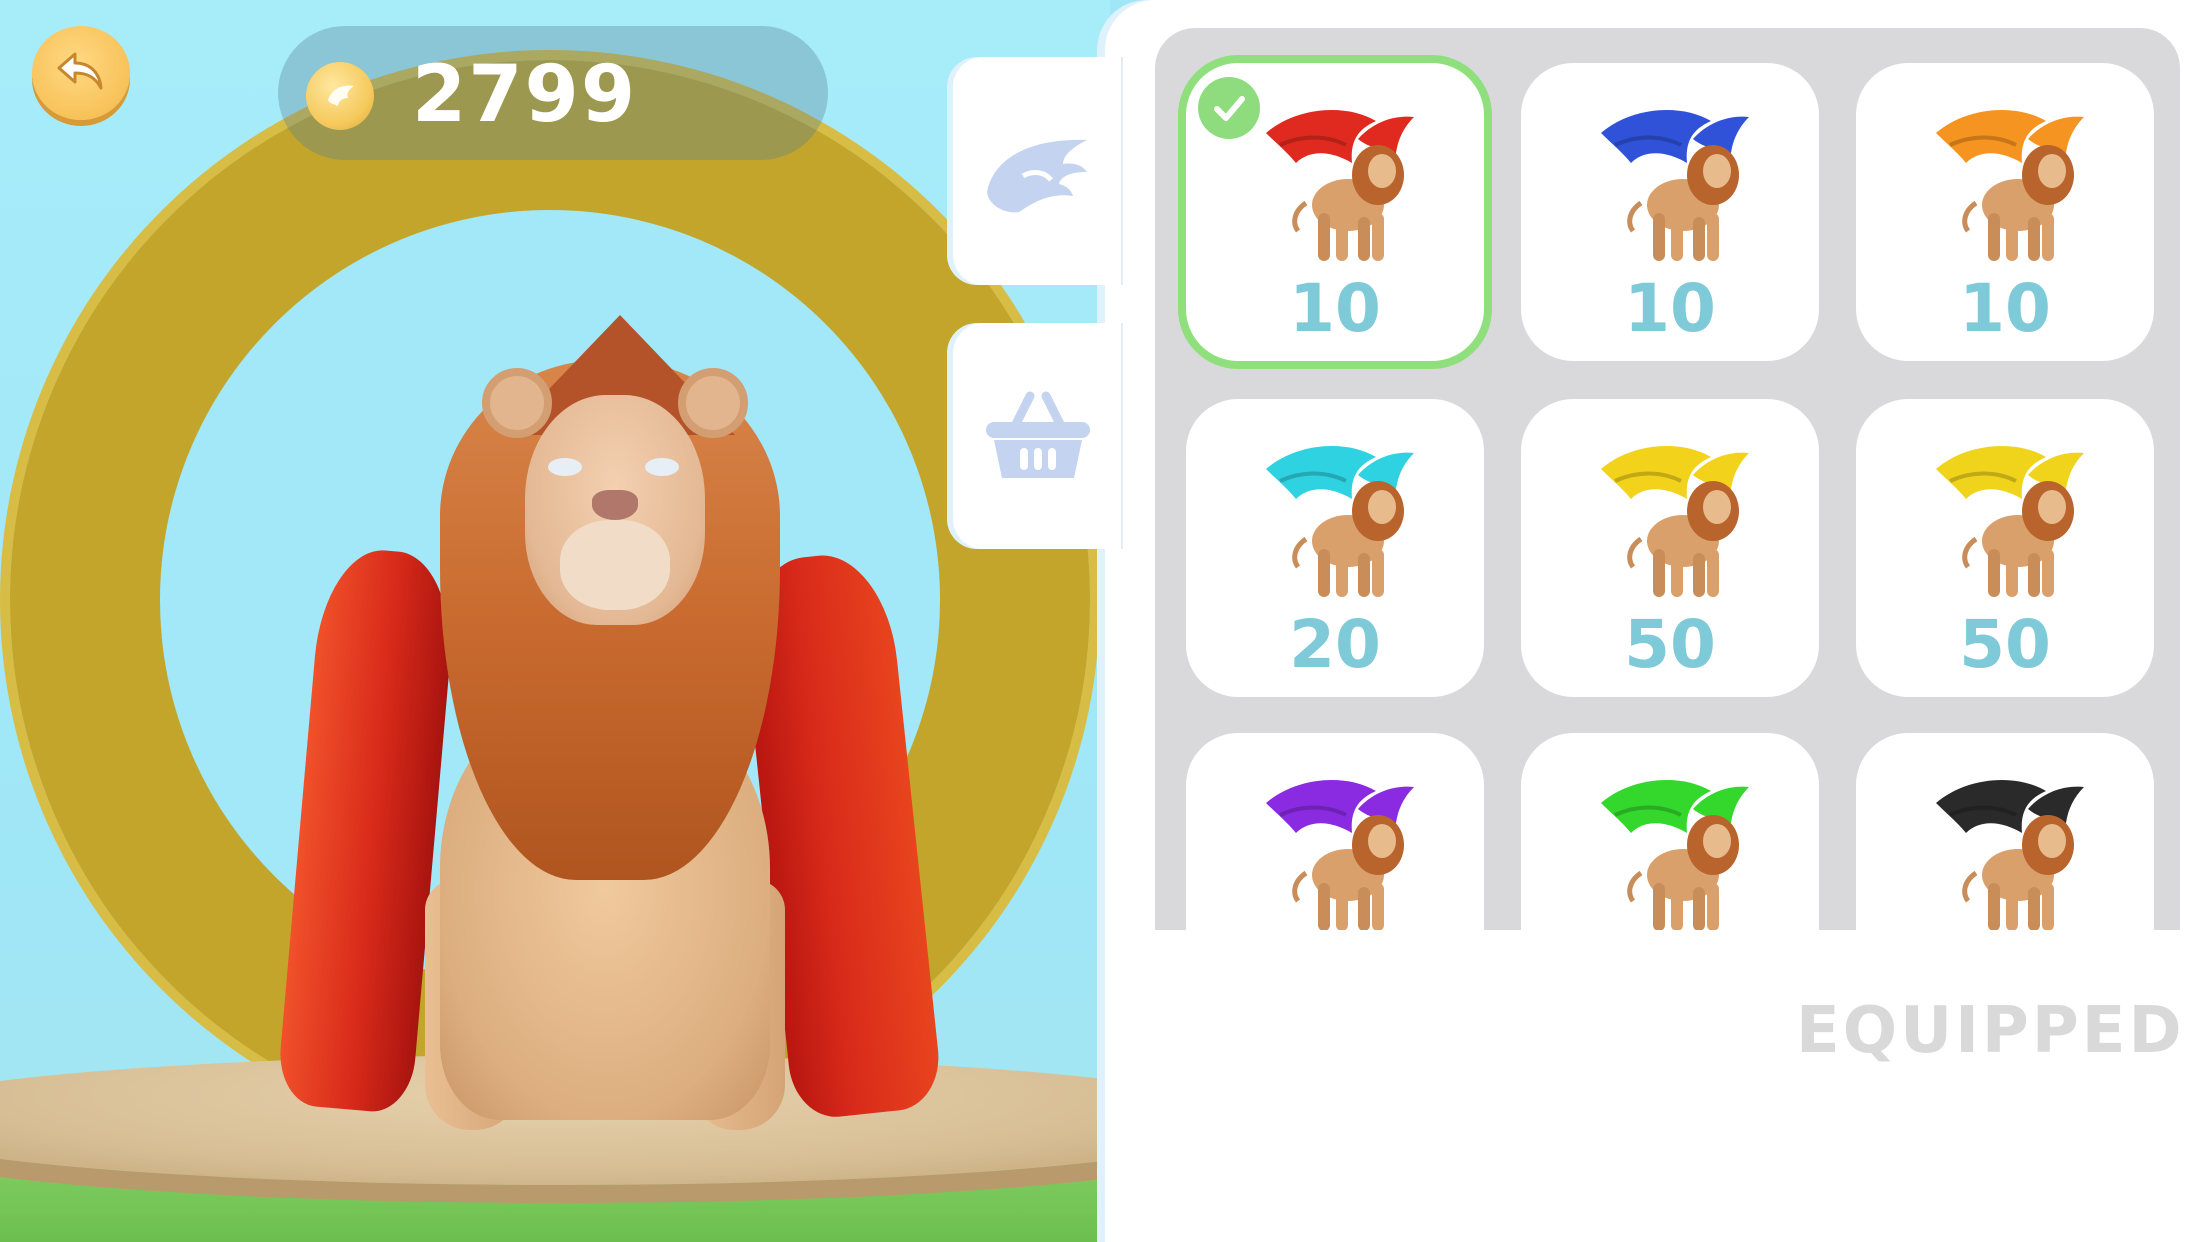 This screenshot has width=2208, height=1242. I want to click on lion-eye-right, so click(662, 467).